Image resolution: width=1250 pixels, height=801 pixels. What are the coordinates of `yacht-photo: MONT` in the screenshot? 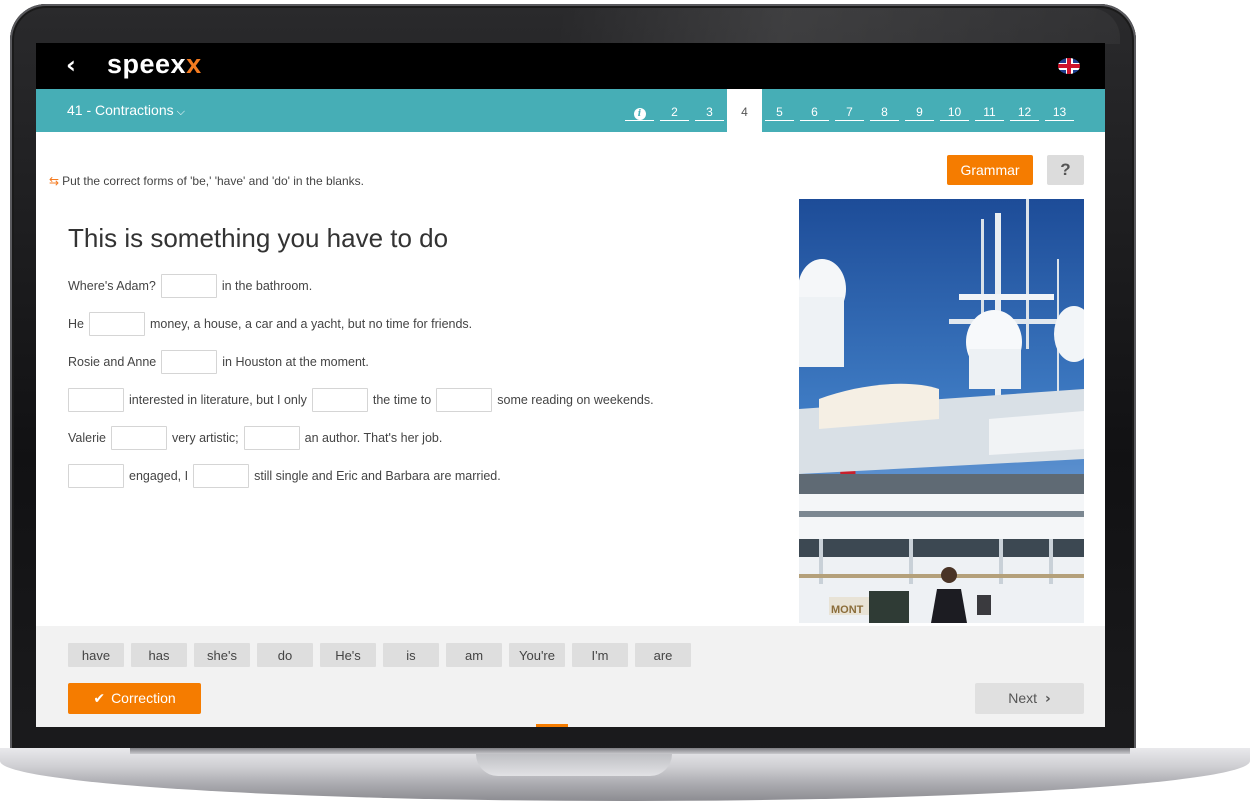 It's located at (941, 411).